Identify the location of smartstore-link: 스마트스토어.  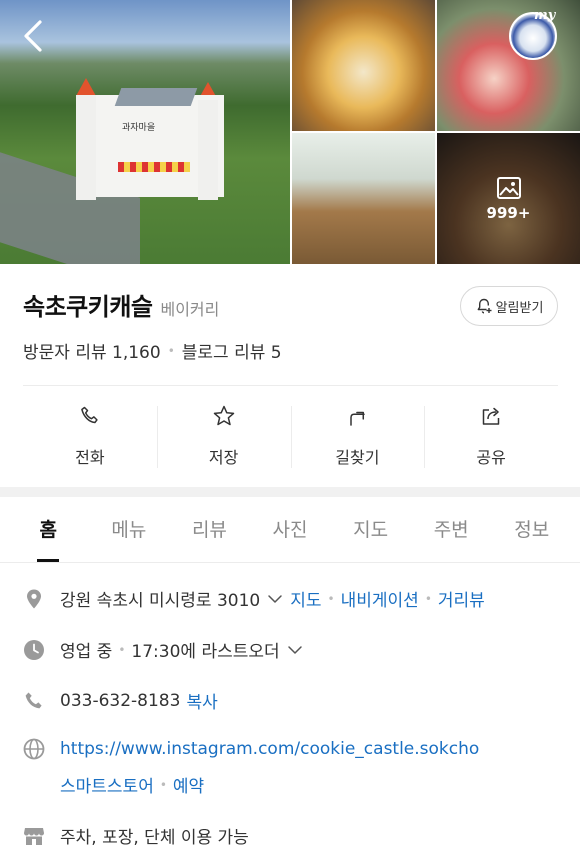
(107, 784).